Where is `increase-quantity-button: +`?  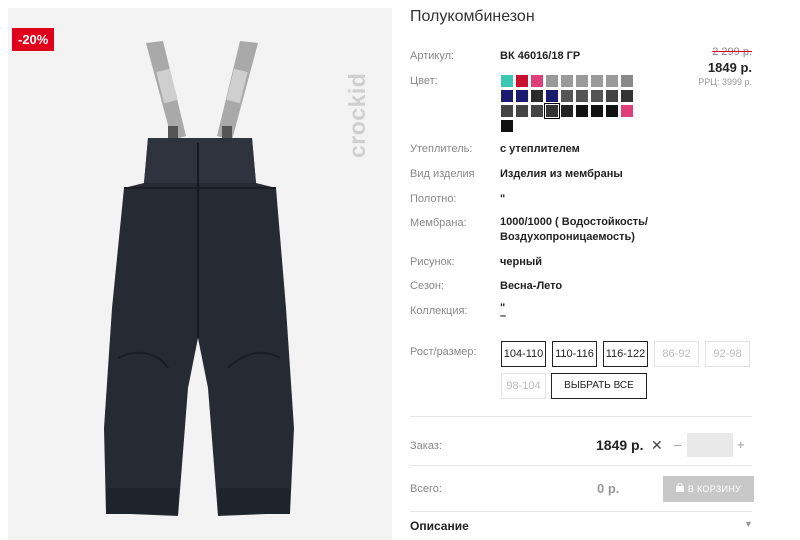
increase-quantity-button: + is located at coordinates (741, 444).